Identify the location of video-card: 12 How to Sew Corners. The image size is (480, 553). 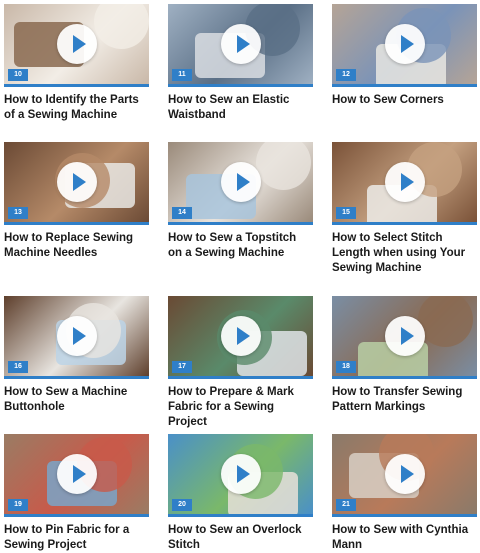
(404, 56).